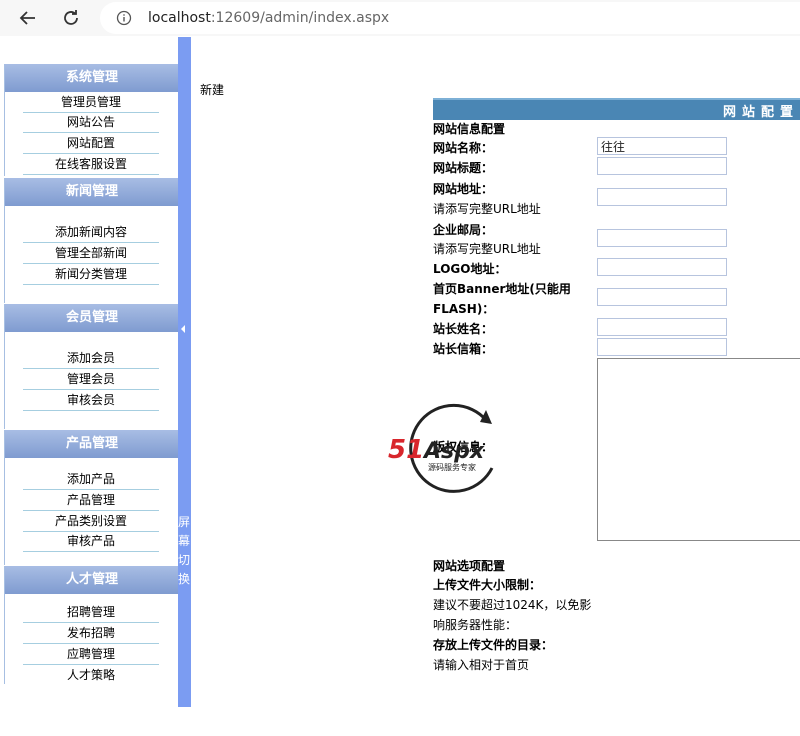 The height and width of the screenshot is (736, 800). What do you see at coordinates (463, 230) in the screenshot?
I see `email-label: 企业邮局：` at bounding box center [463, 230].